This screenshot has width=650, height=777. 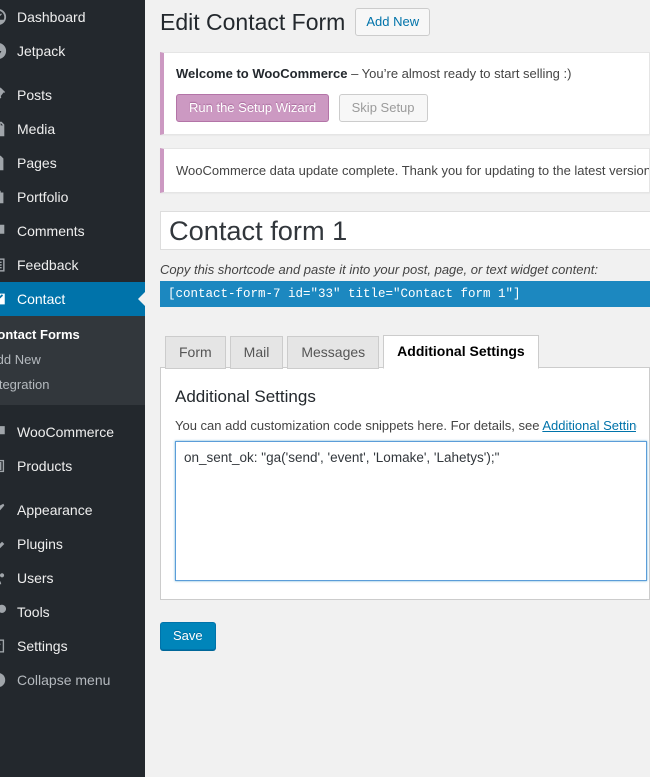 What do you see at coordinates (72, 578) in the screenshot?
I see `sidebar-item-users: Users` at bounding box center [72, 578].